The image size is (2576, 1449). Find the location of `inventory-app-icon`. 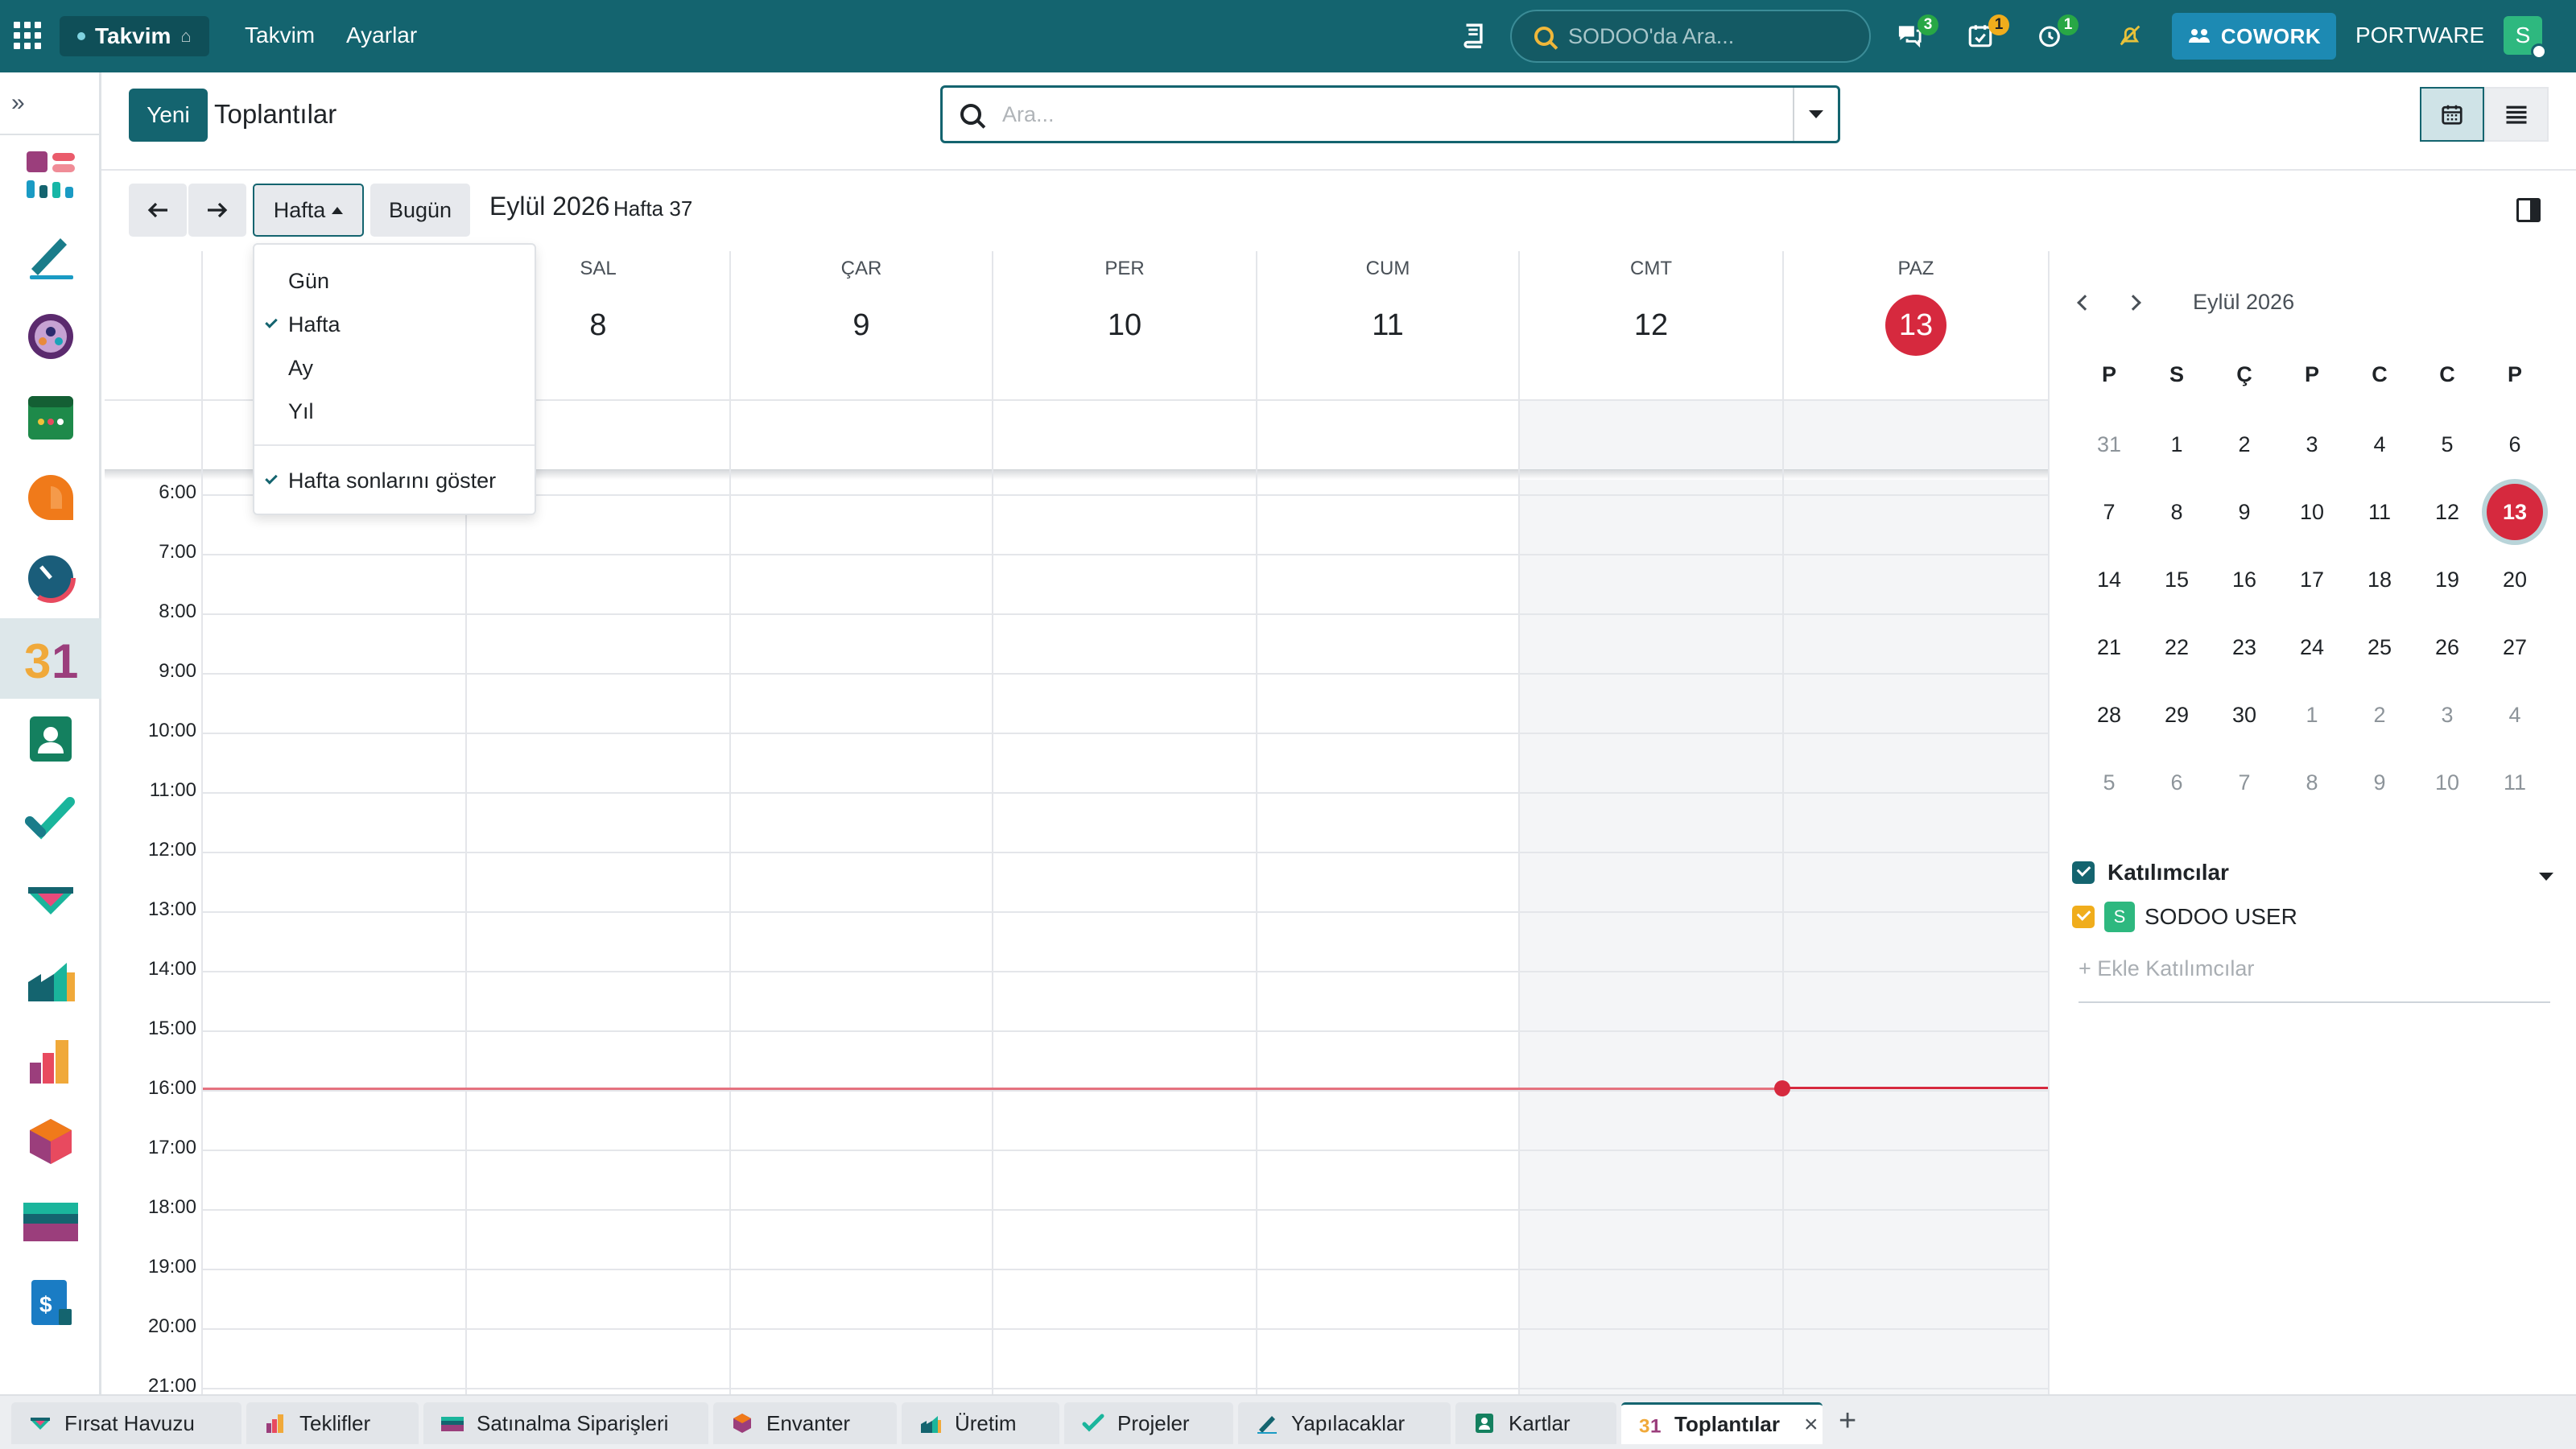

inventory-app-icon is located at coordinates (50, 1141).